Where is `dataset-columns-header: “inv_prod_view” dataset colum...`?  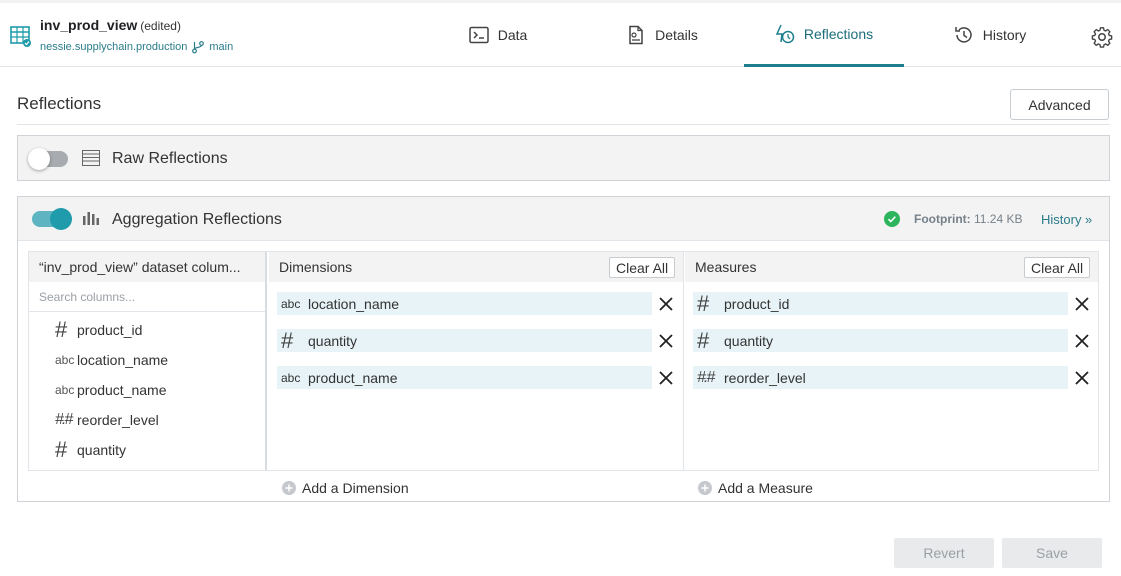 dataset-columns-header: “inv_prod_view” dataset colum... is located at coordinates (147, 267).